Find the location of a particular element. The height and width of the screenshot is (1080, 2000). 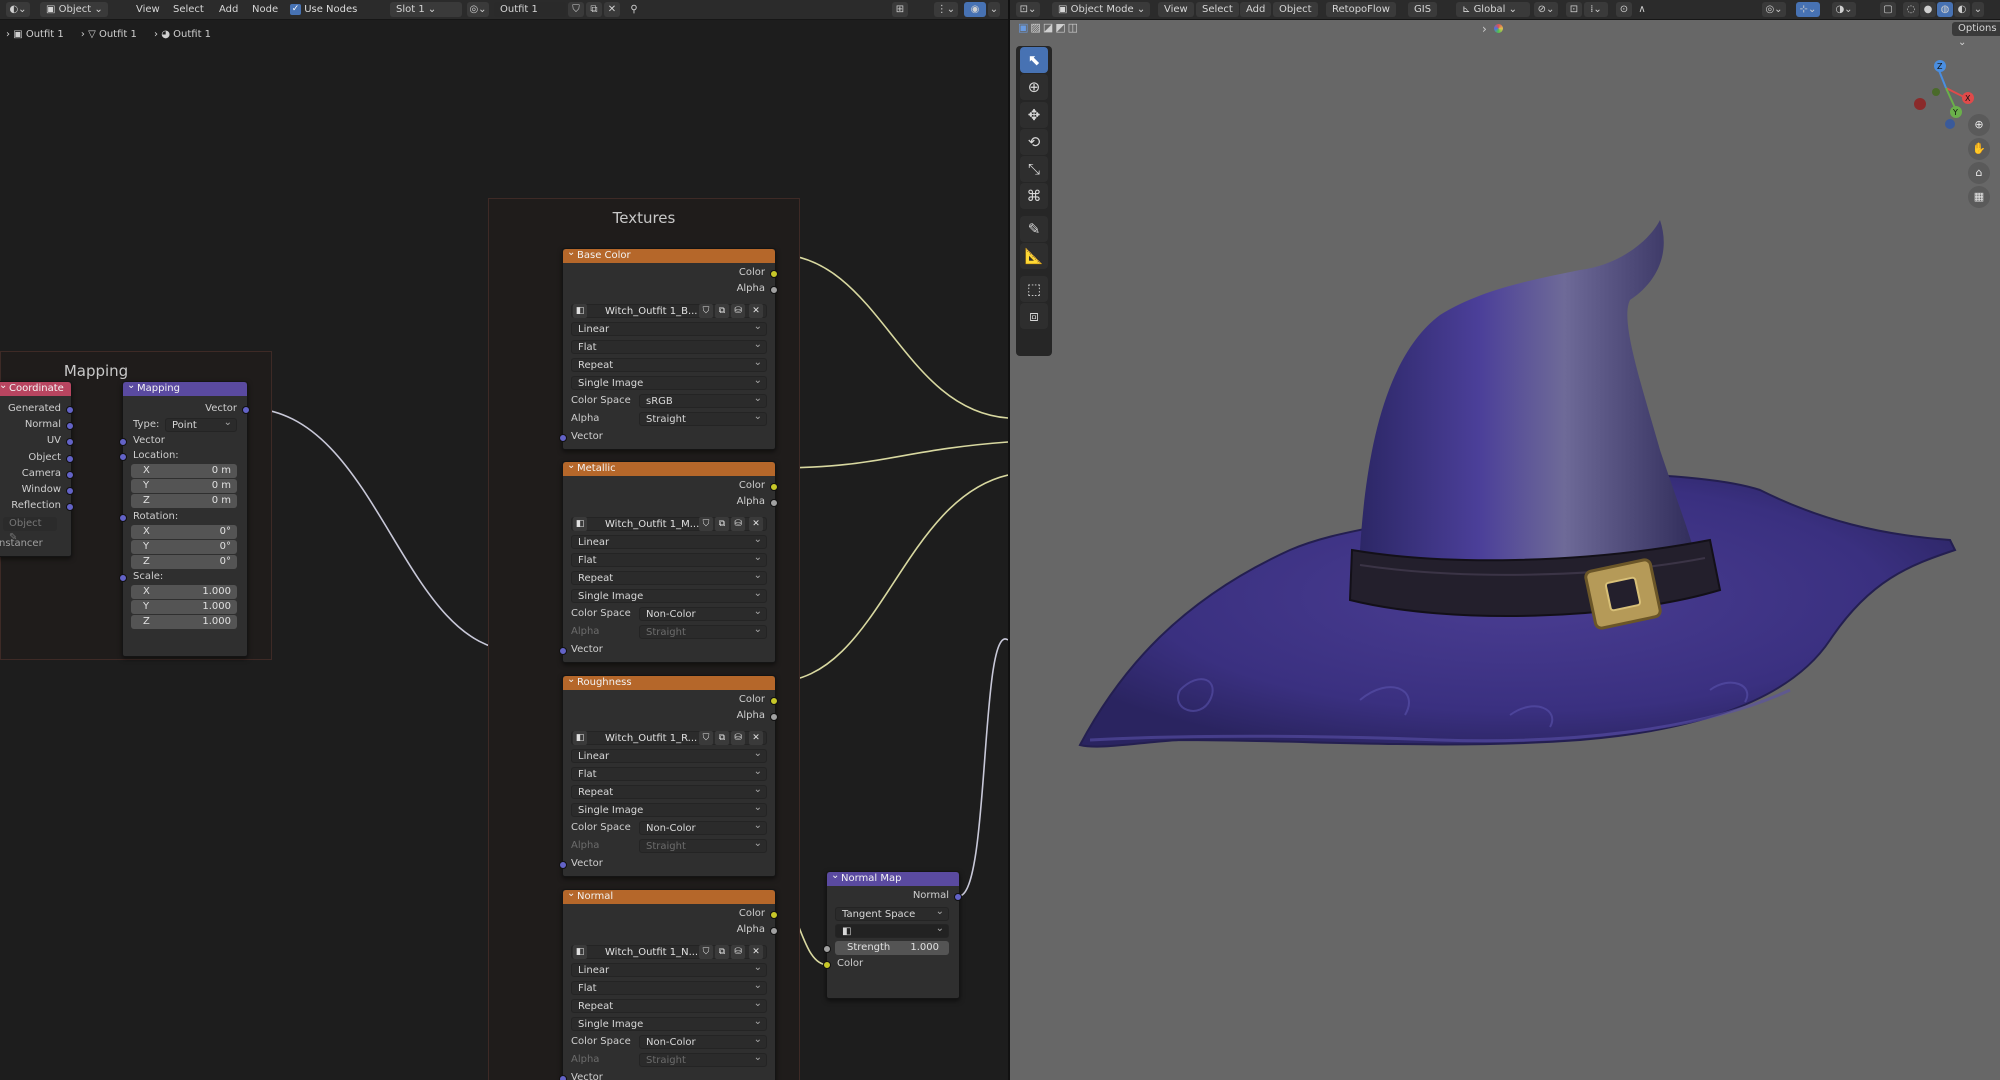

image-texture-header: Normal is located at coordinates (669, 895).